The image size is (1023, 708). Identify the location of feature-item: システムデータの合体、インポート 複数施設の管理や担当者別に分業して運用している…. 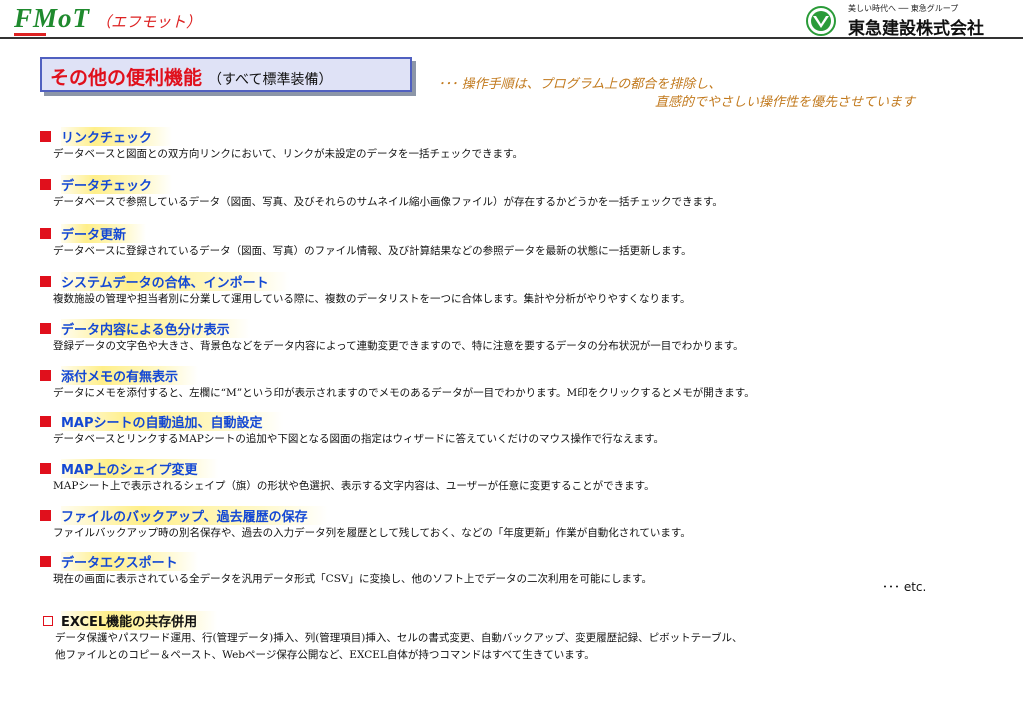
(500, 295).